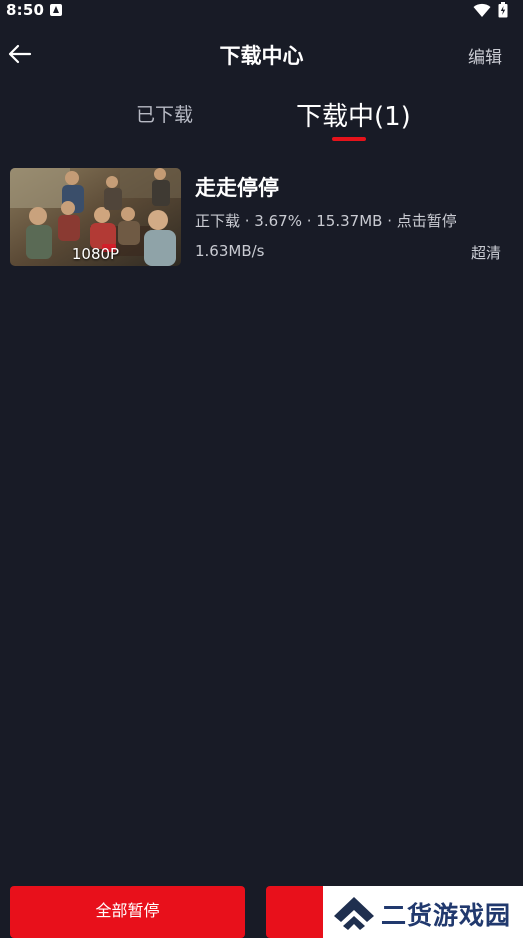 Image resolution: width=523 pixels, height=938 pixels. I want to click on tab-downloaded: 已下载, so click(164, 113).